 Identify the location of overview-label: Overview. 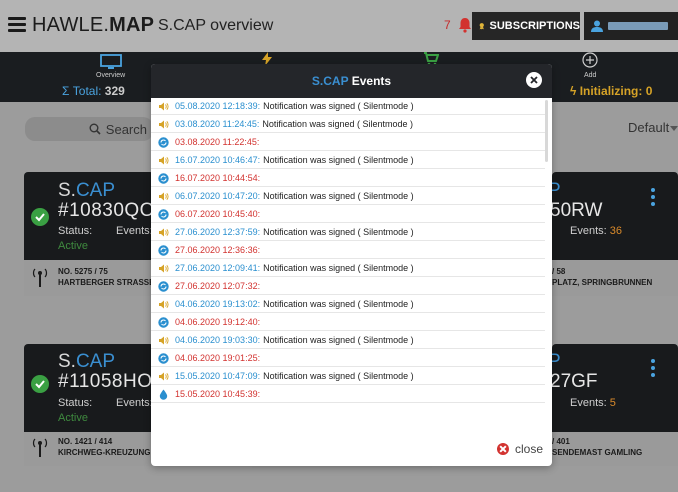
(110, 75).